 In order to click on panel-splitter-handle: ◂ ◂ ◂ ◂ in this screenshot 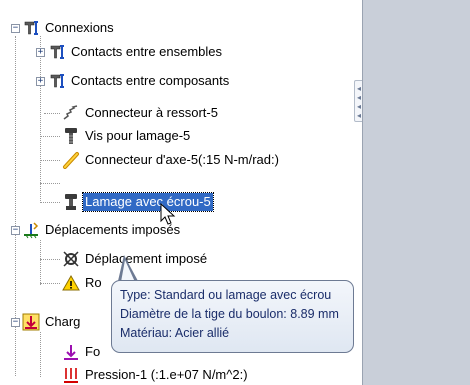, I will do `click(358, 101)`.